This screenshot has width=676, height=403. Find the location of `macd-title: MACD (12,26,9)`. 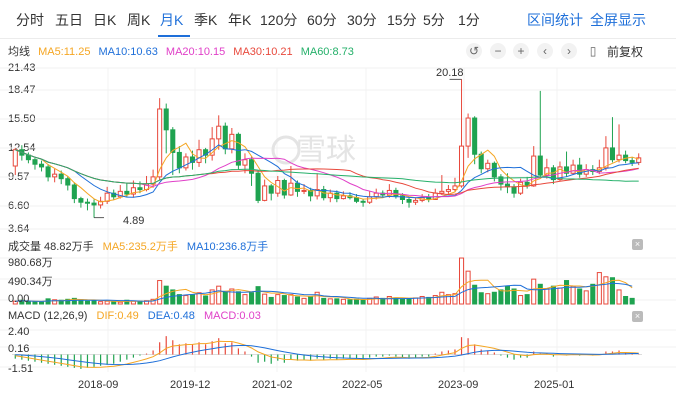

macd-title: MACD (12,26,9) is located at coordinates (48, 316).